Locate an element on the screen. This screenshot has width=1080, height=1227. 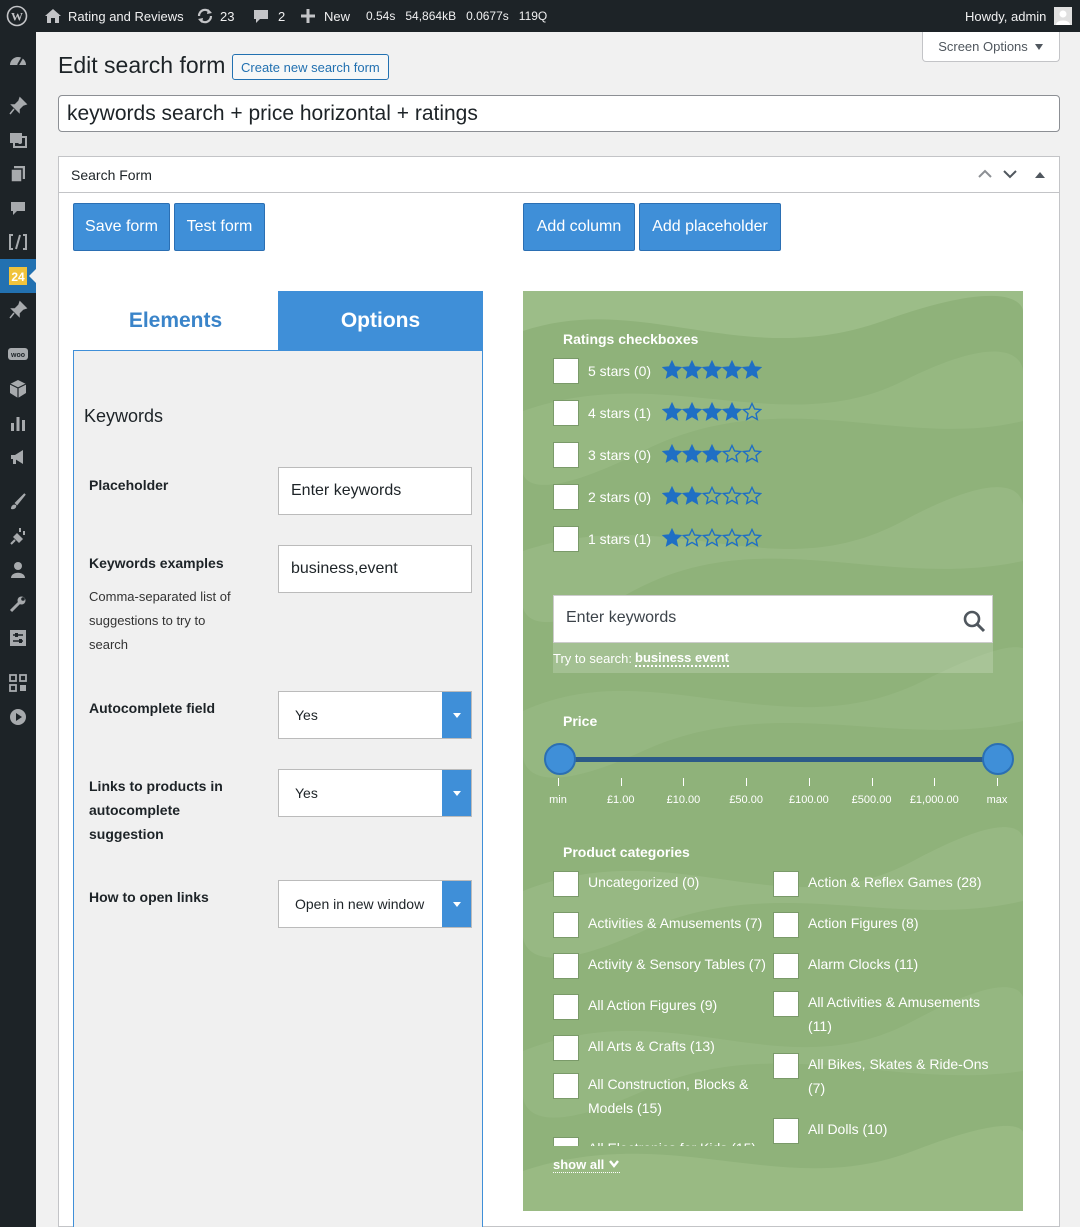
site-name-link: Rating and Reviews is located at coordinates (114, 16).